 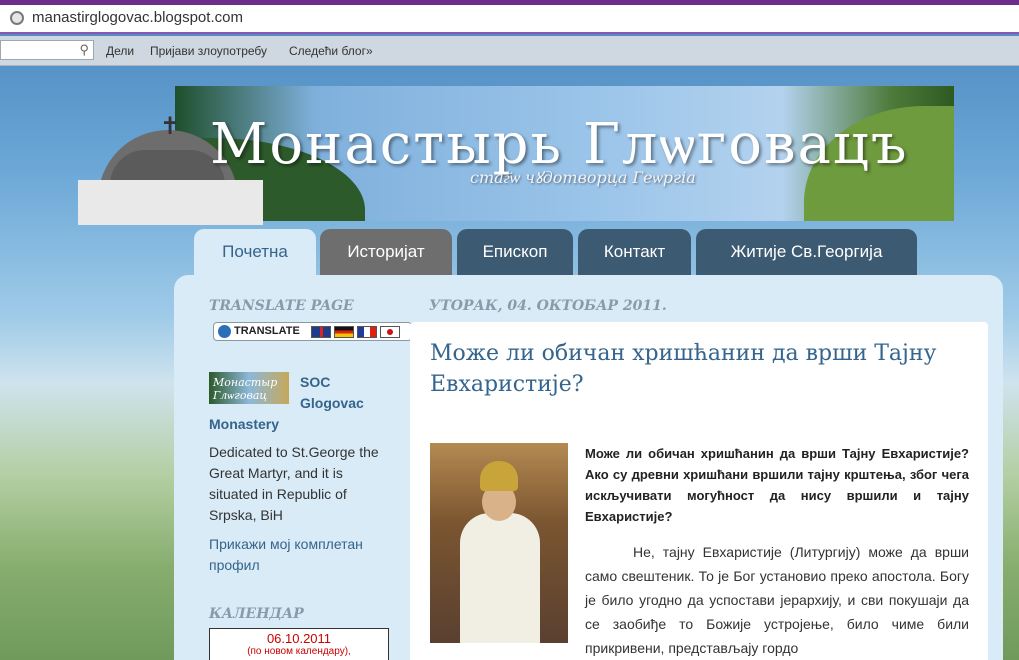 I want to click on translate-heading: TRANSLATE PAGE, so click(x=281, y=306).